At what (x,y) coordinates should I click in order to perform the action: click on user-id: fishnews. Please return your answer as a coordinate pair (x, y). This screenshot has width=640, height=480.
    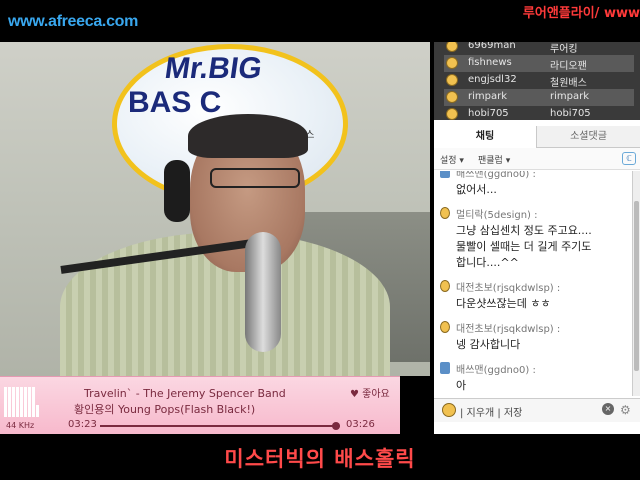
    Looking at the image, I should click on (490, 62).